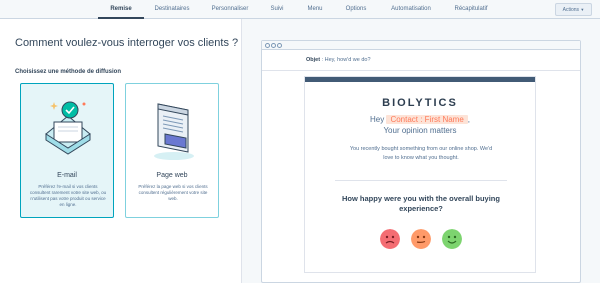 This screenshot has height=283, width=600. What do you see at coordinates (174, 131) in the screenshot?
I see `web-page-icon` at bounding box center [174, 131].